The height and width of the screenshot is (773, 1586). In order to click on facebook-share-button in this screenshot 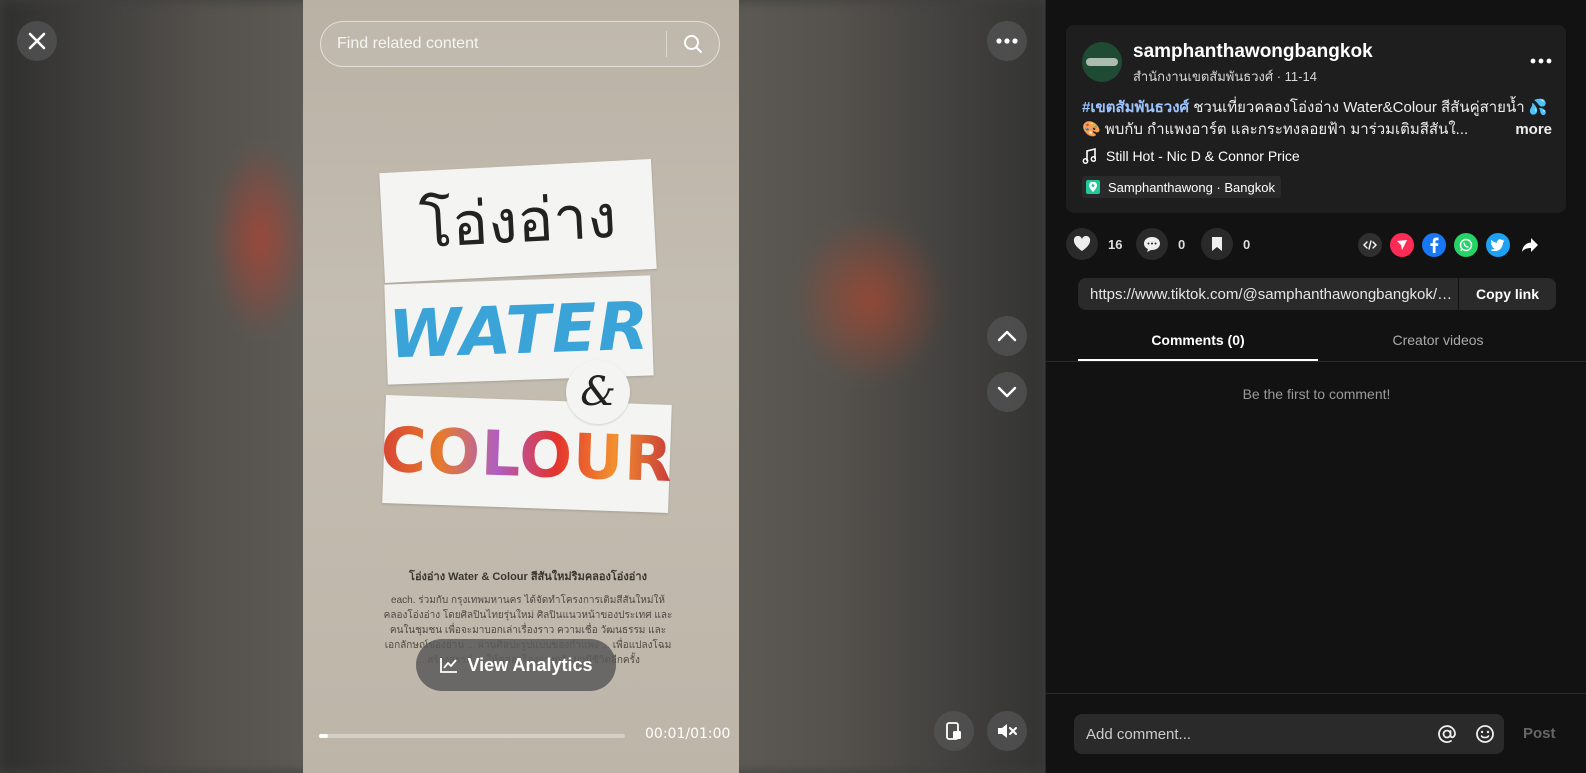, I will do `click(1434, 245)`.